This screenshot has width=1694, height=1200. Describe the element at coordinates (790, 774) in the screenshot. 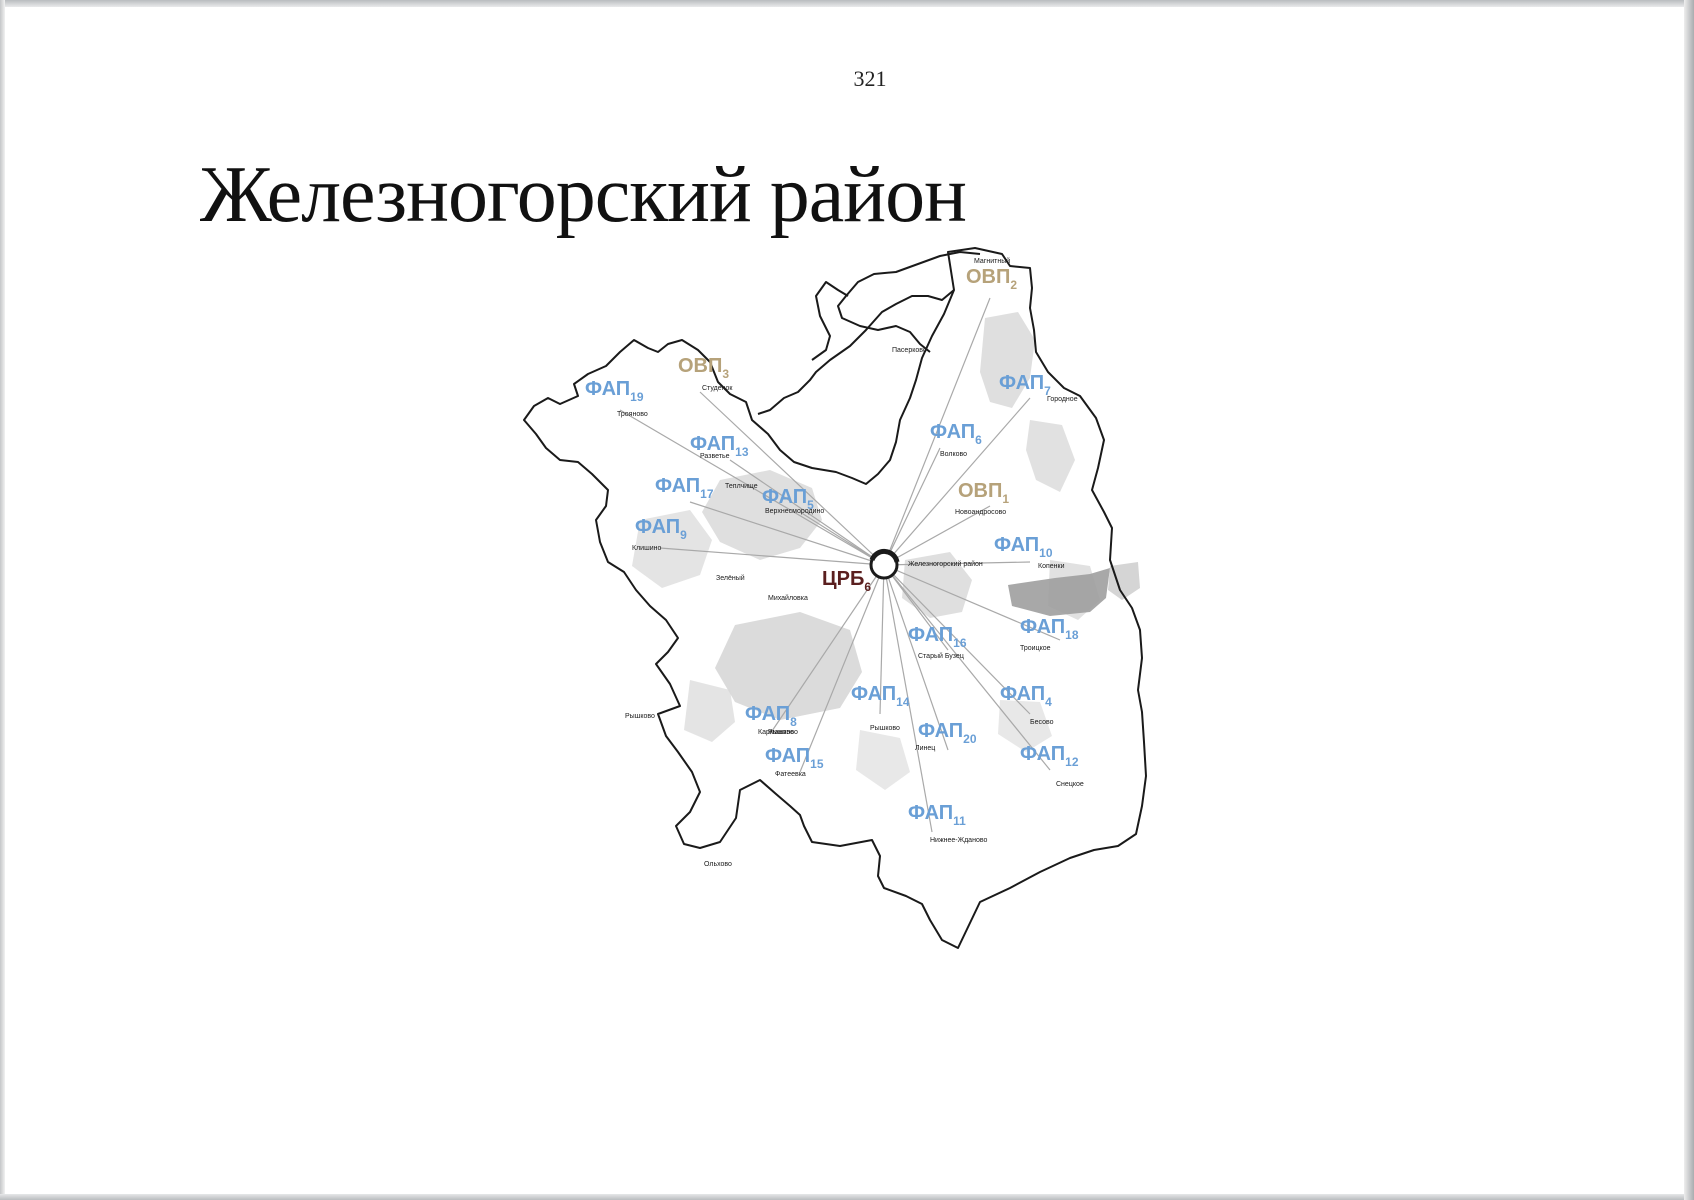

I see `settlement-label: Фатеевка` at that location.